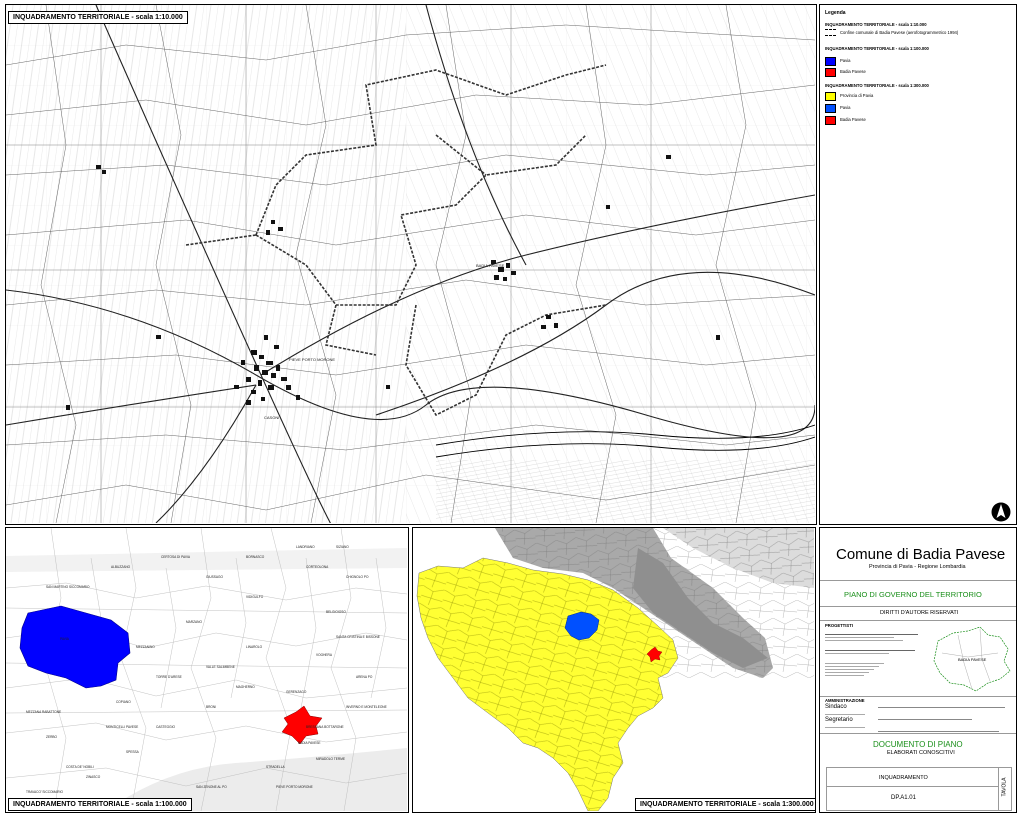 This screenshot has width=1020, height=817. What do you see at coordinates (255, 597) in the screenshot?
I see `place-label: VIDIGULFO` at bounding box center [255, 597].